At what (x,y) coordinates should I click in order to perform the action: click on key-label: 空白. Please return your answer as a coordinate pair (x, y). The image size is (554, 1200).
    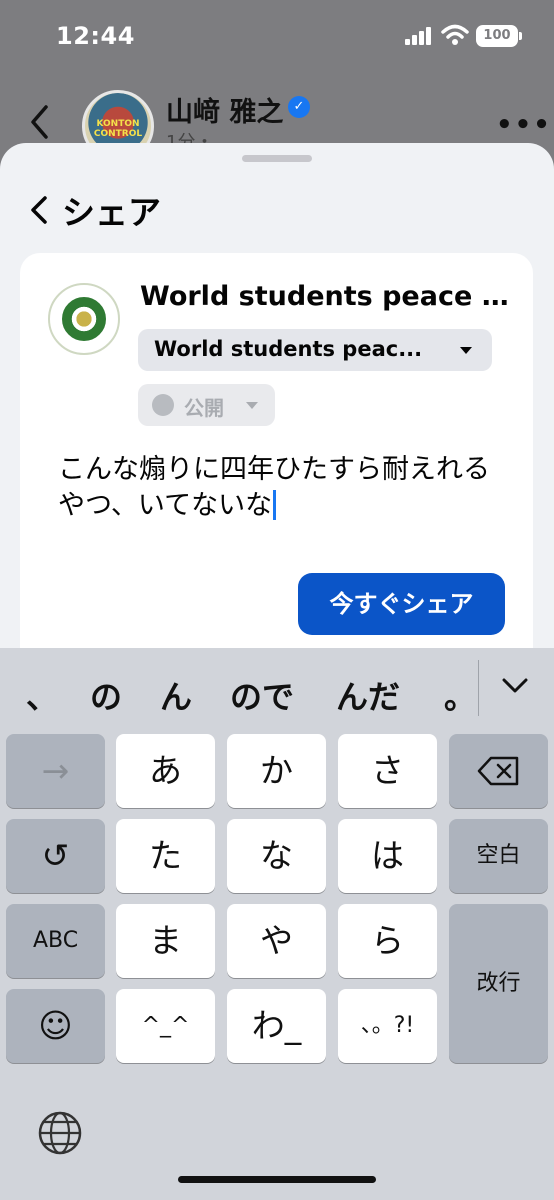
    Looking at the image, I should click on (498, 855).